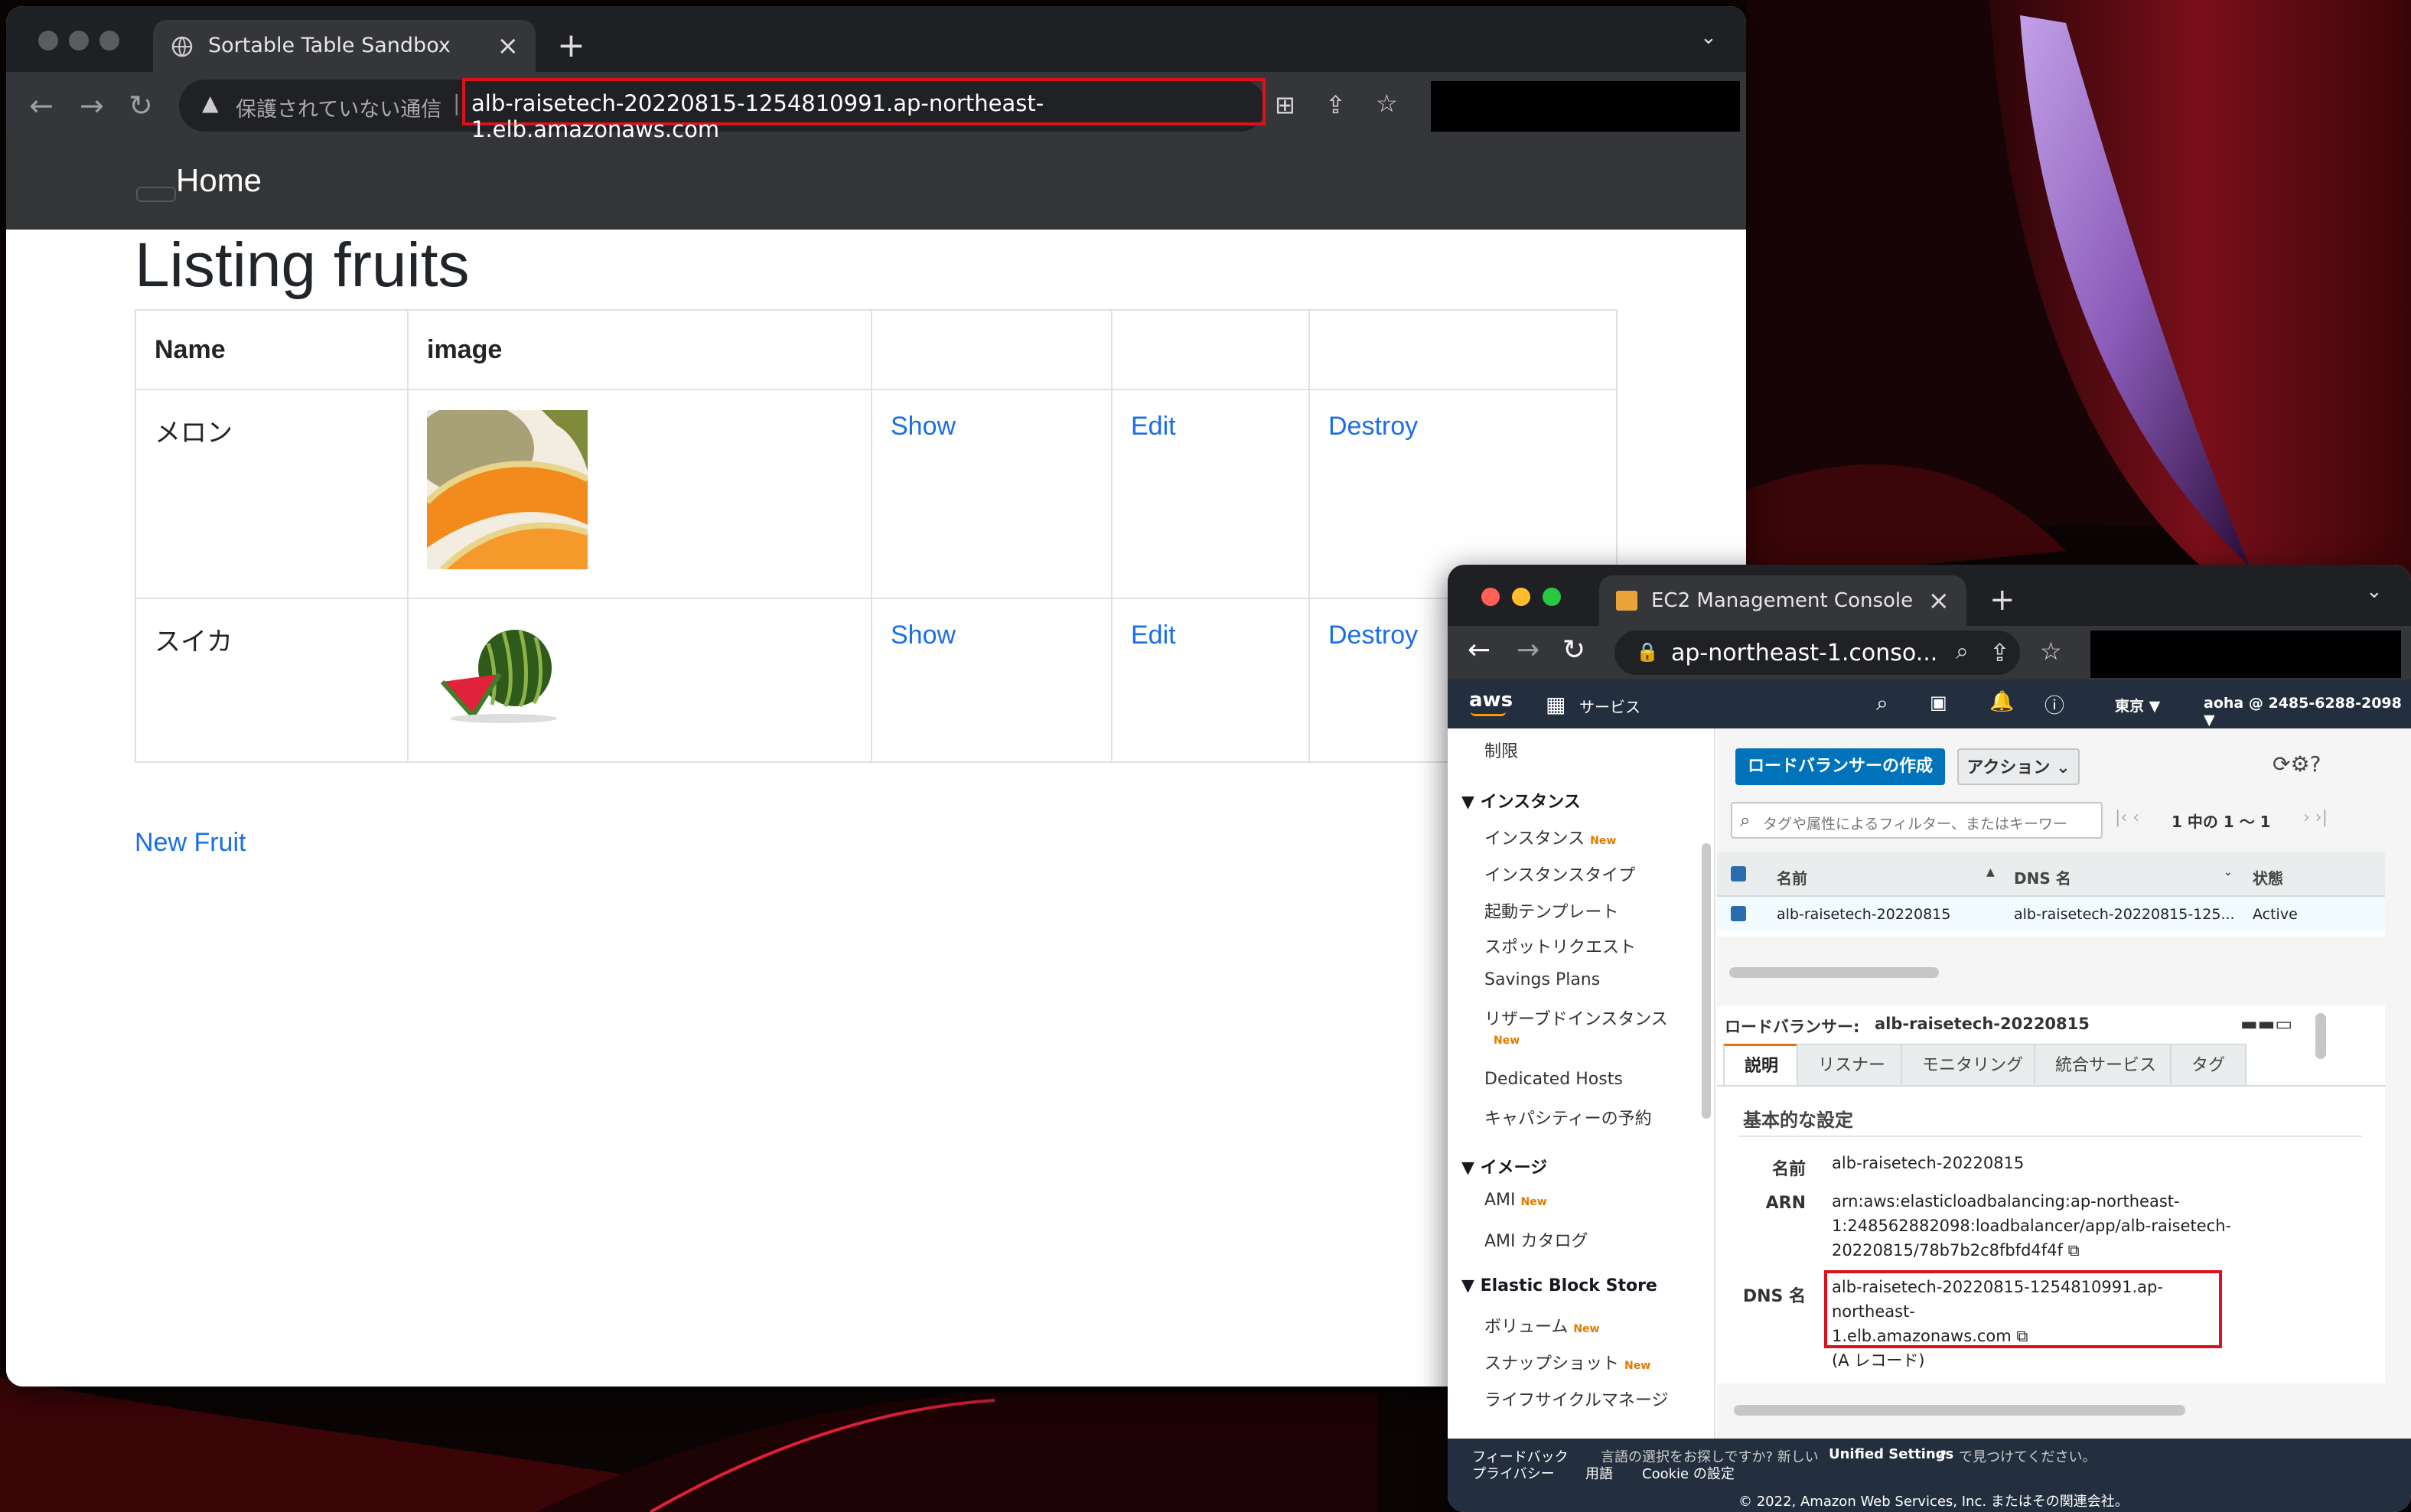  Describe the element at coordinates (1559, 1285) in the screenshot. I see `sidebar-section-ebs: ▼ Elastic Block Store` at that location.